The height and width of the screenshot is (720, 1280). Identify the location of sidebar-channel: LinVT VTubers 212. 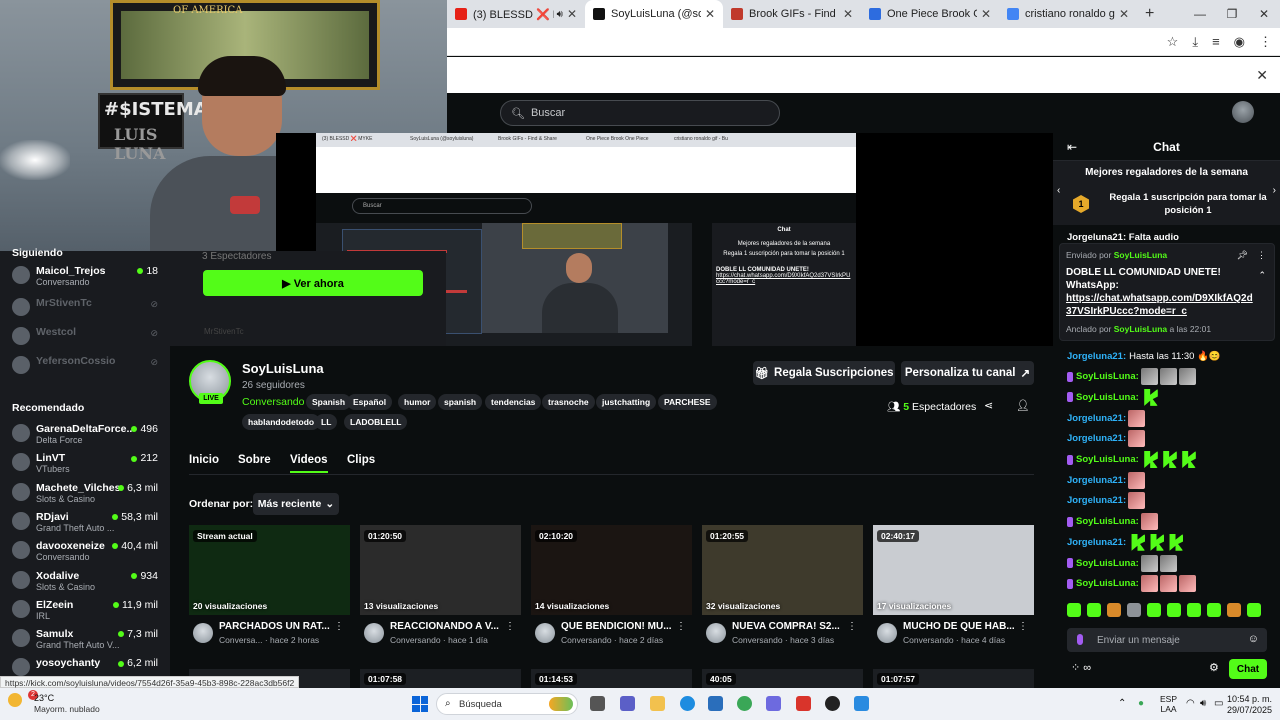
(87, 464).